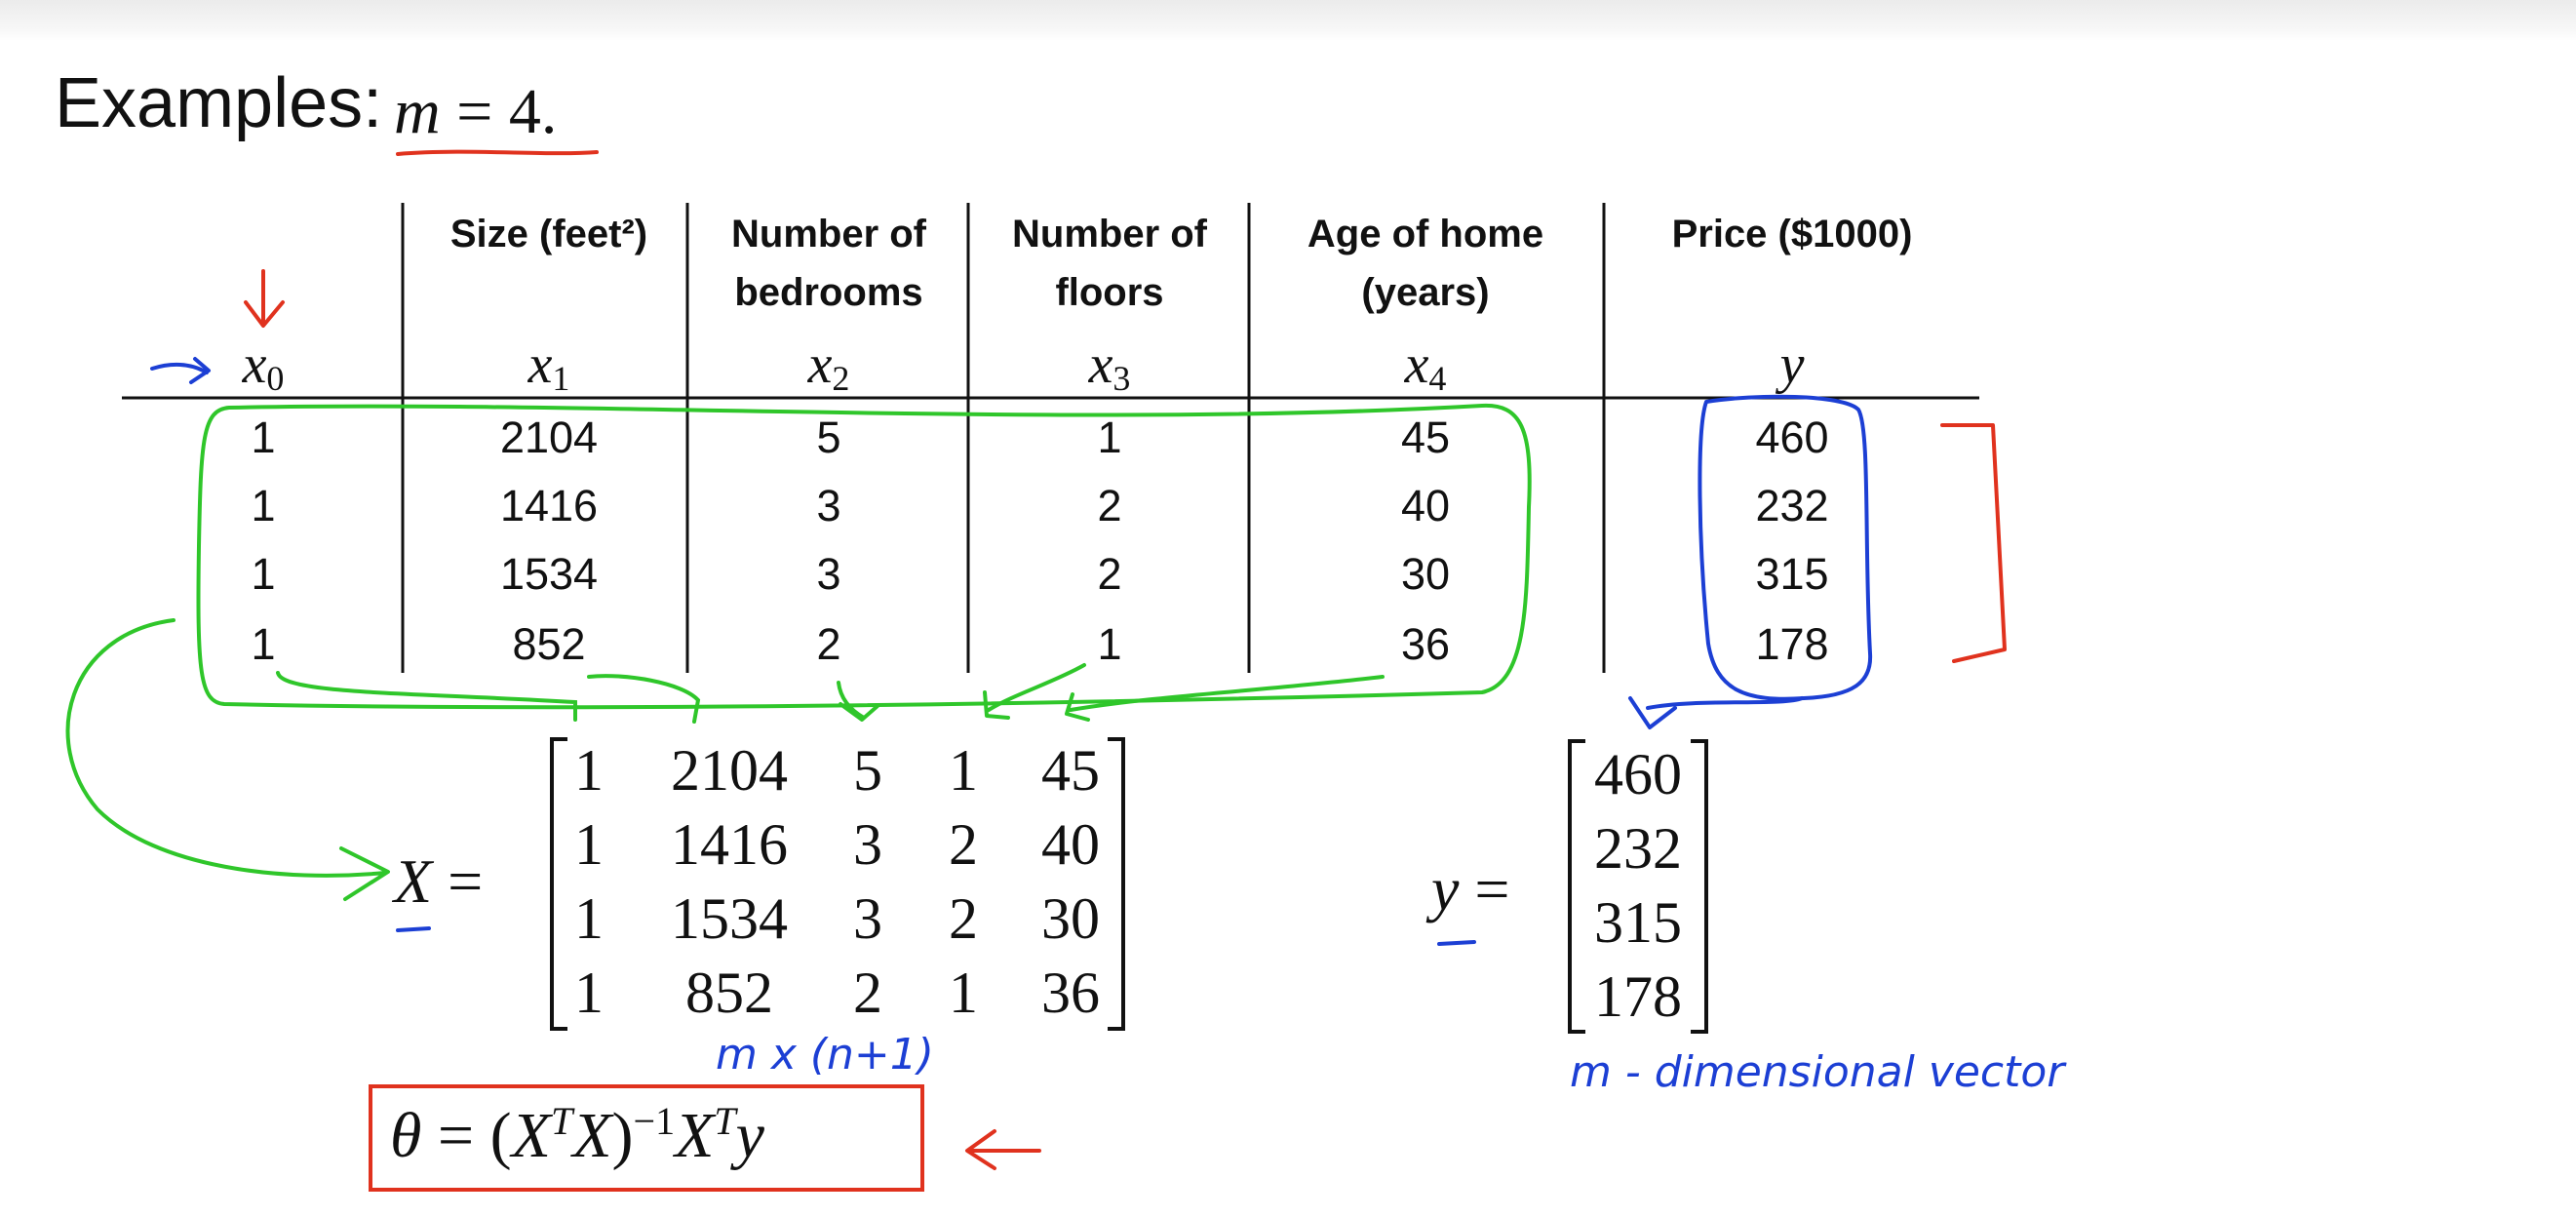  Describe the element at coordinates (1638, 996) in the screenshot. I see `vector-cell: 178` at that location.